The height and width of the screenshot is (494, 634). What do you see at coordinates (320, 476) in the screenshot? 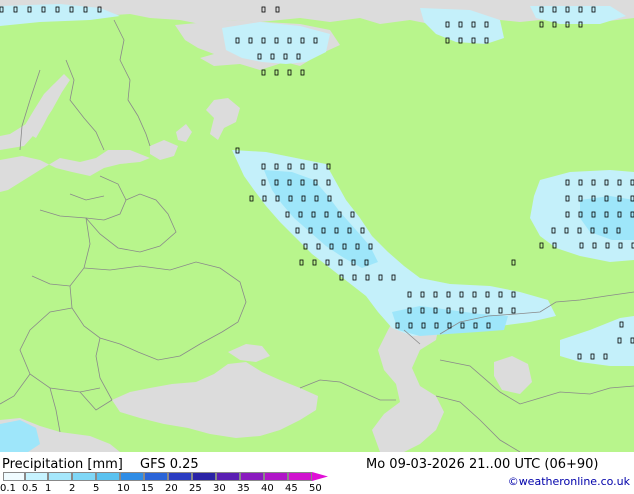
I see `legend-arrow` at bounding box center [320, 476].